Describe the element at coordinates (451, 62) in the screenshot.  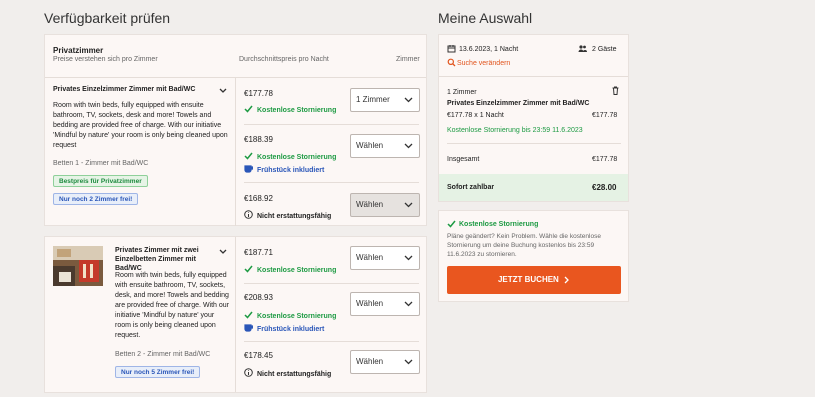
I see `search-icon` at that location.